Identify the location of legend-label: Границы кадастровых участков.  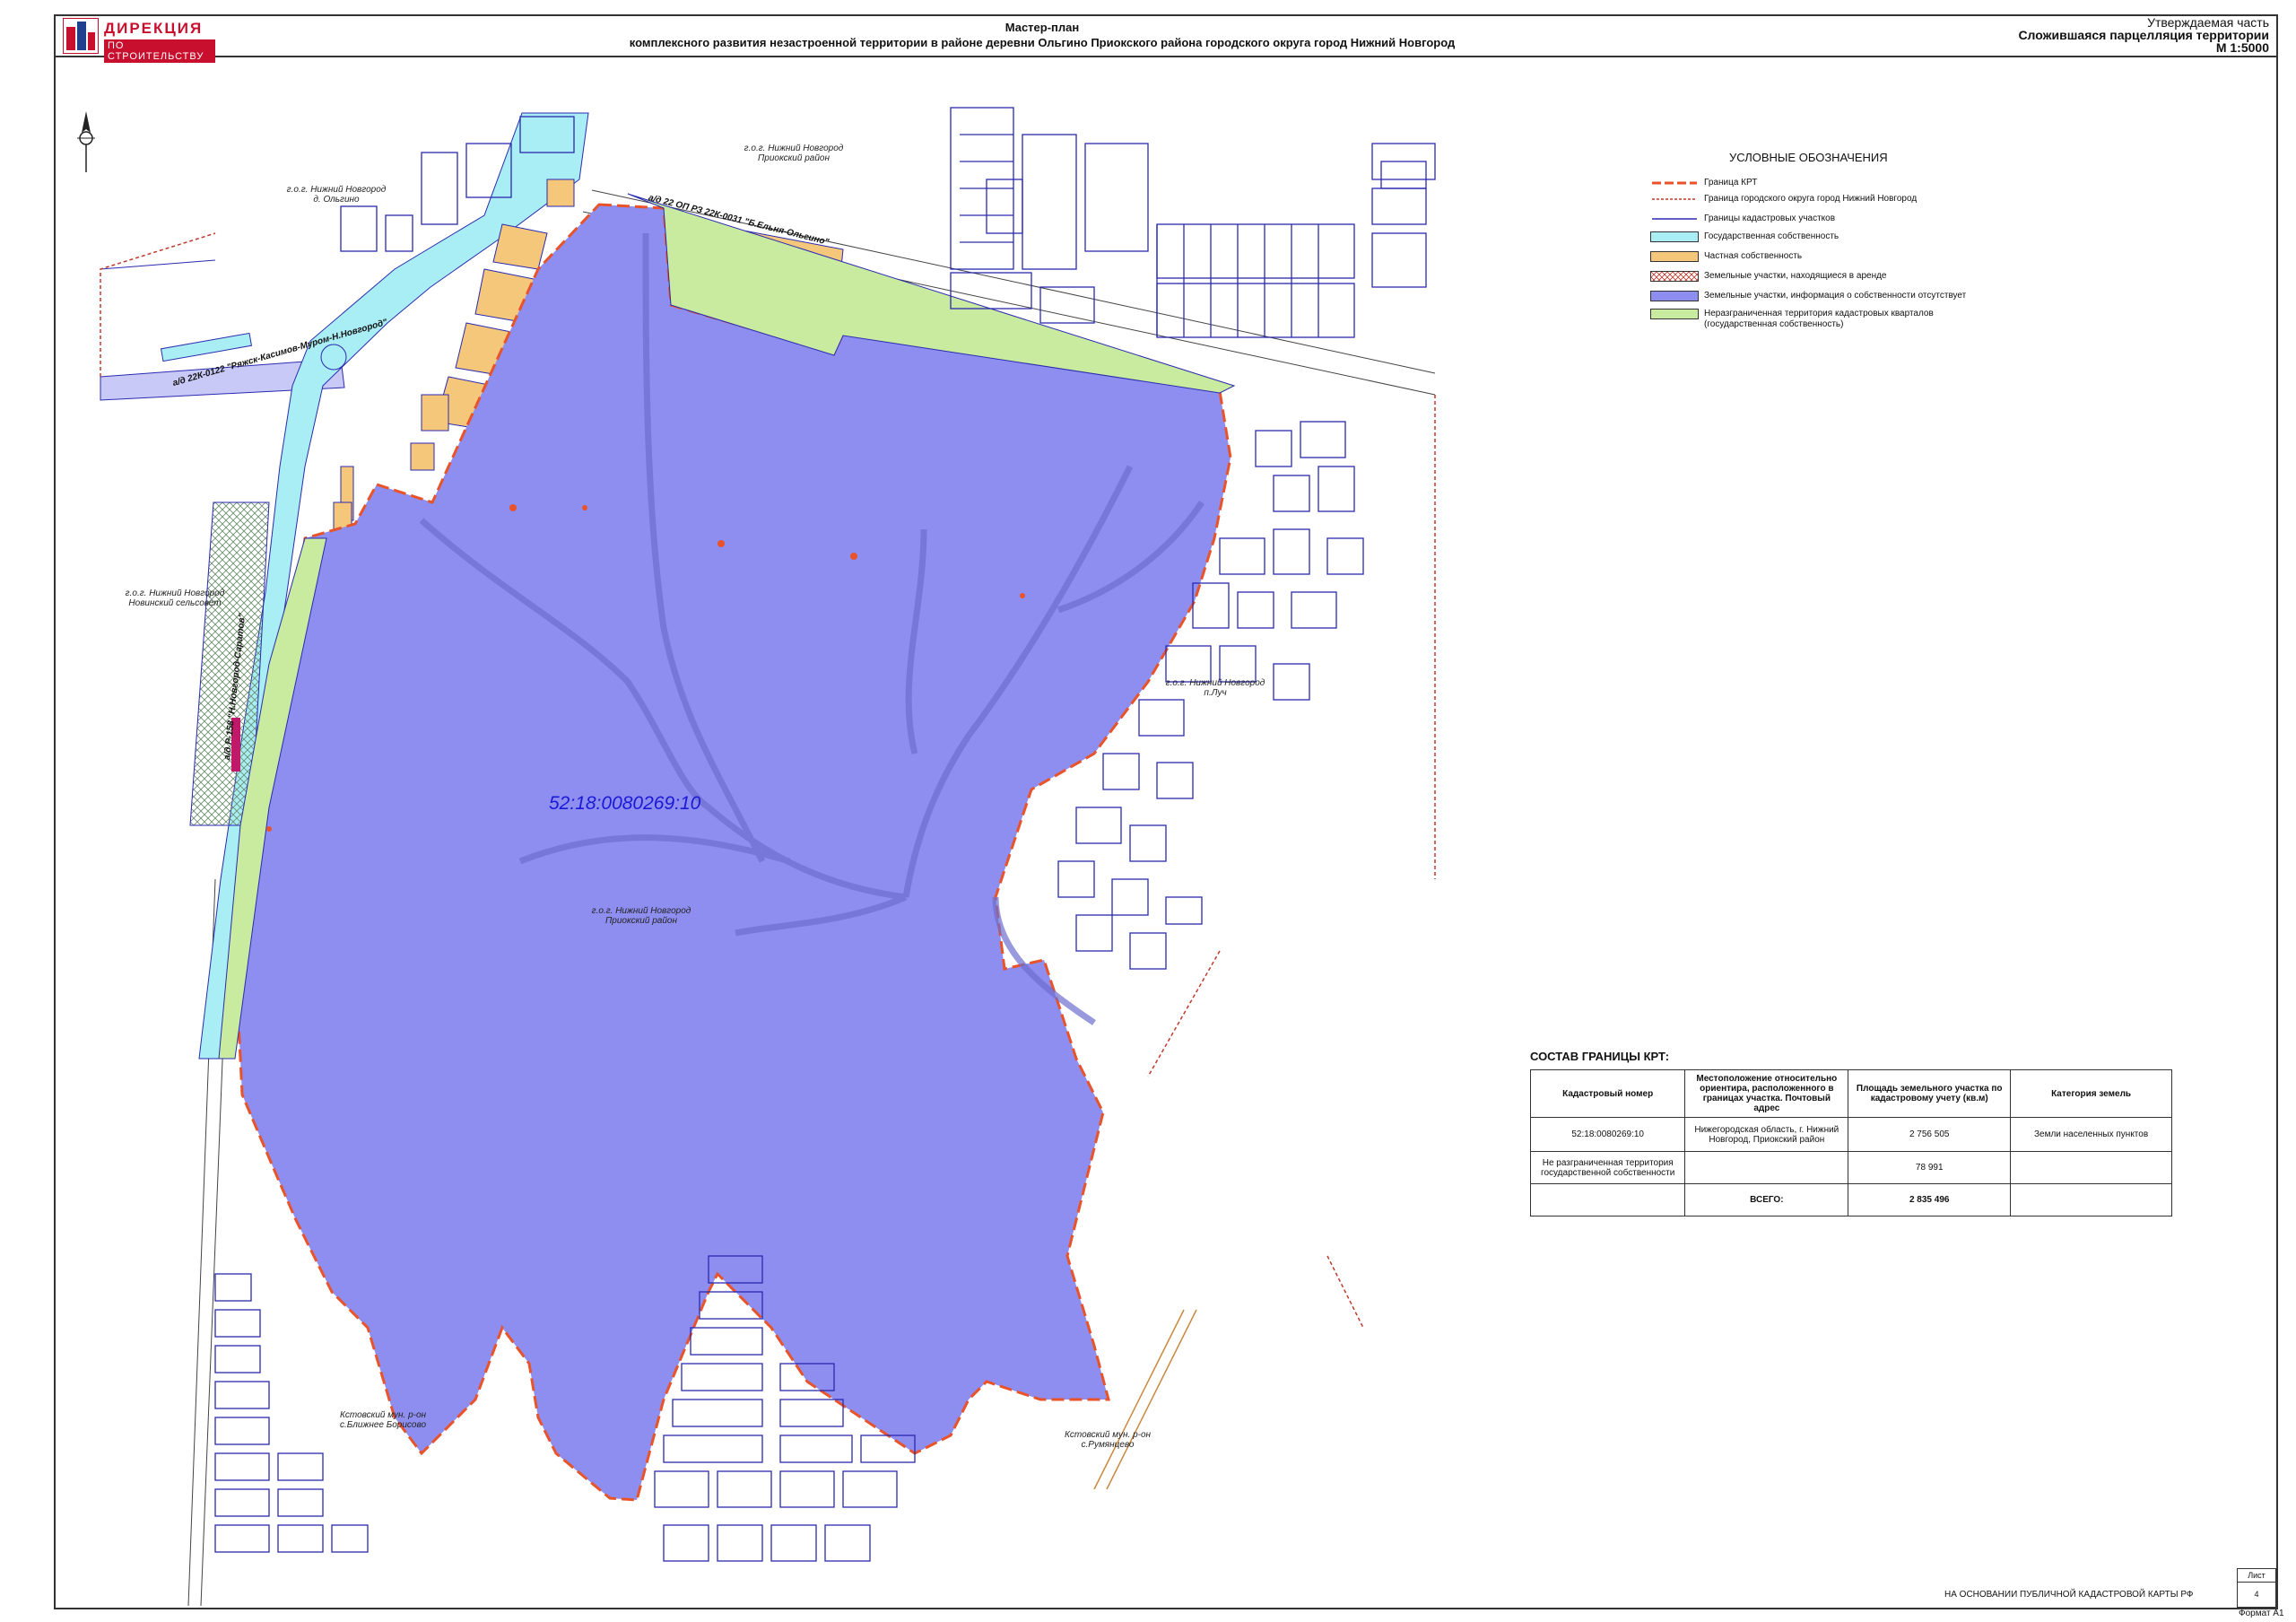
(1770, 218).